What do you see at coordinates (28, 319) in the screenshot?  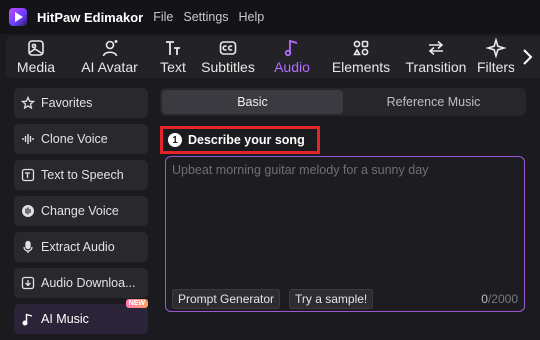 I see `music-icon` at bounding box center [28, 319].